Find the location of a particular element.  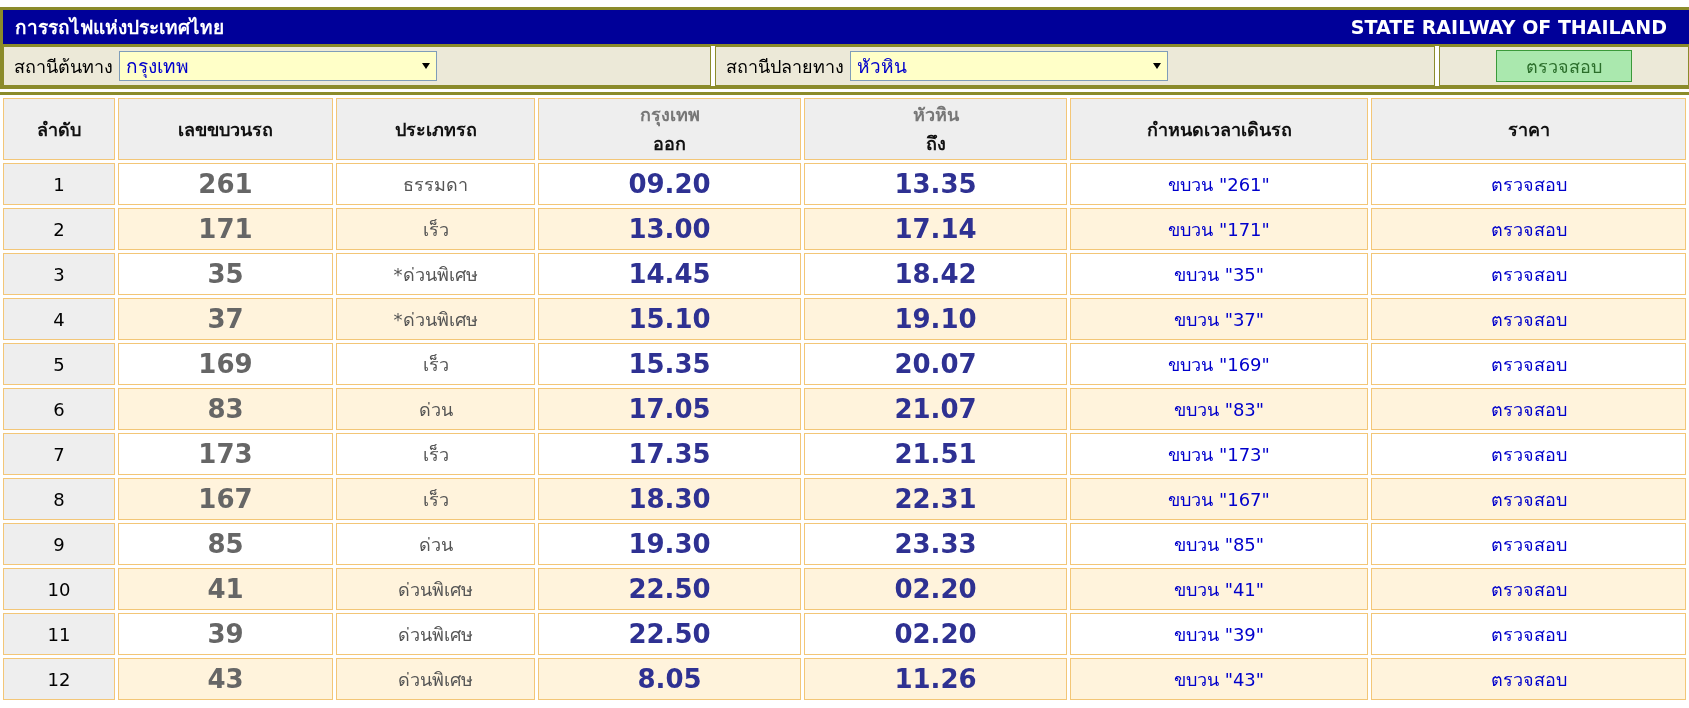

schedule-link: ขบวน "39" is located at coordinates (1219, 634).